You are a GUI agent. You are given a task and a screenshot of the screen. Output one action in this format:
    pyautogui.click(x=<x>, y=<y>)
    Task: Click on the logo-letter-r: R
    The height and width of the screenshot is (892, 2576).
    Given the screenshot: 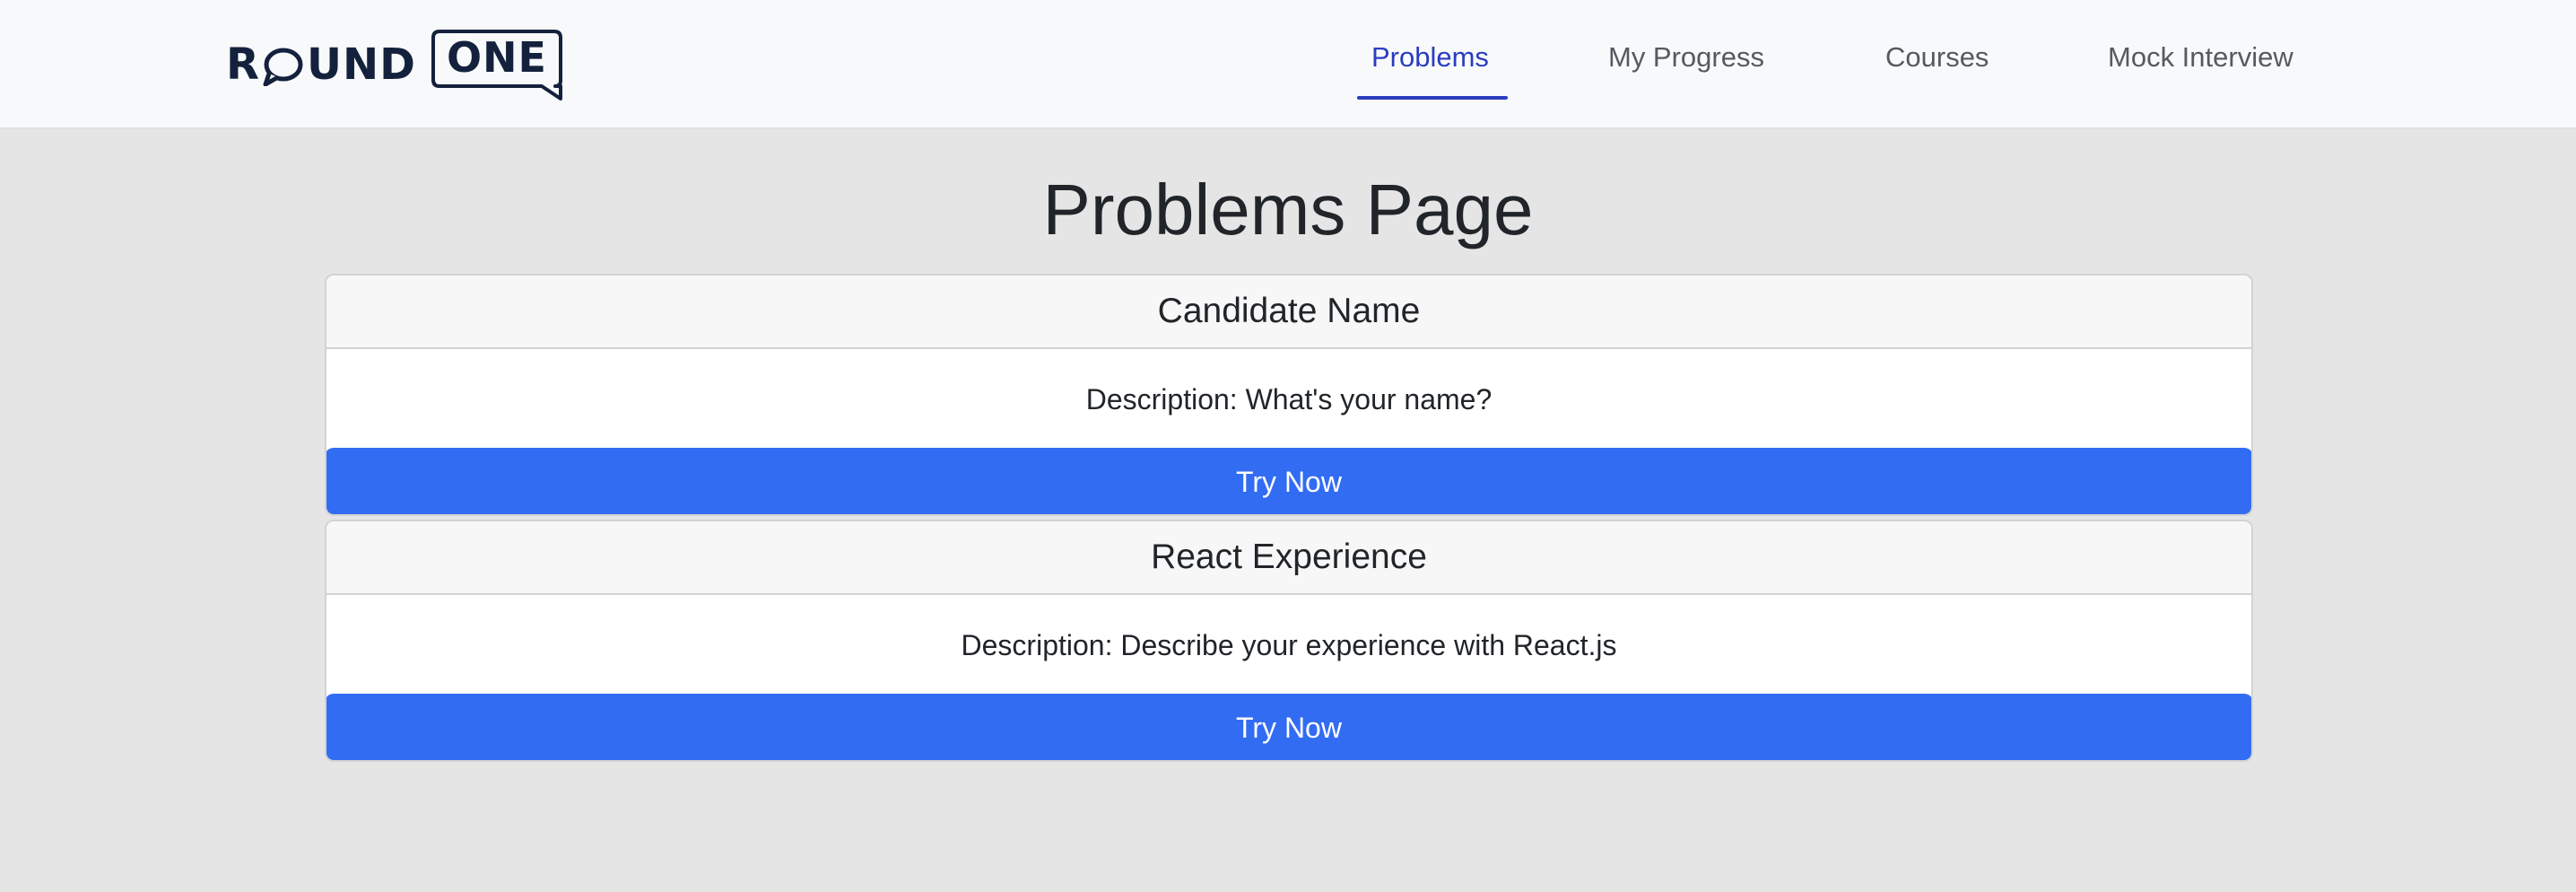 What is the action you would take?
    pyautogui.click(x=243, y=64)
    